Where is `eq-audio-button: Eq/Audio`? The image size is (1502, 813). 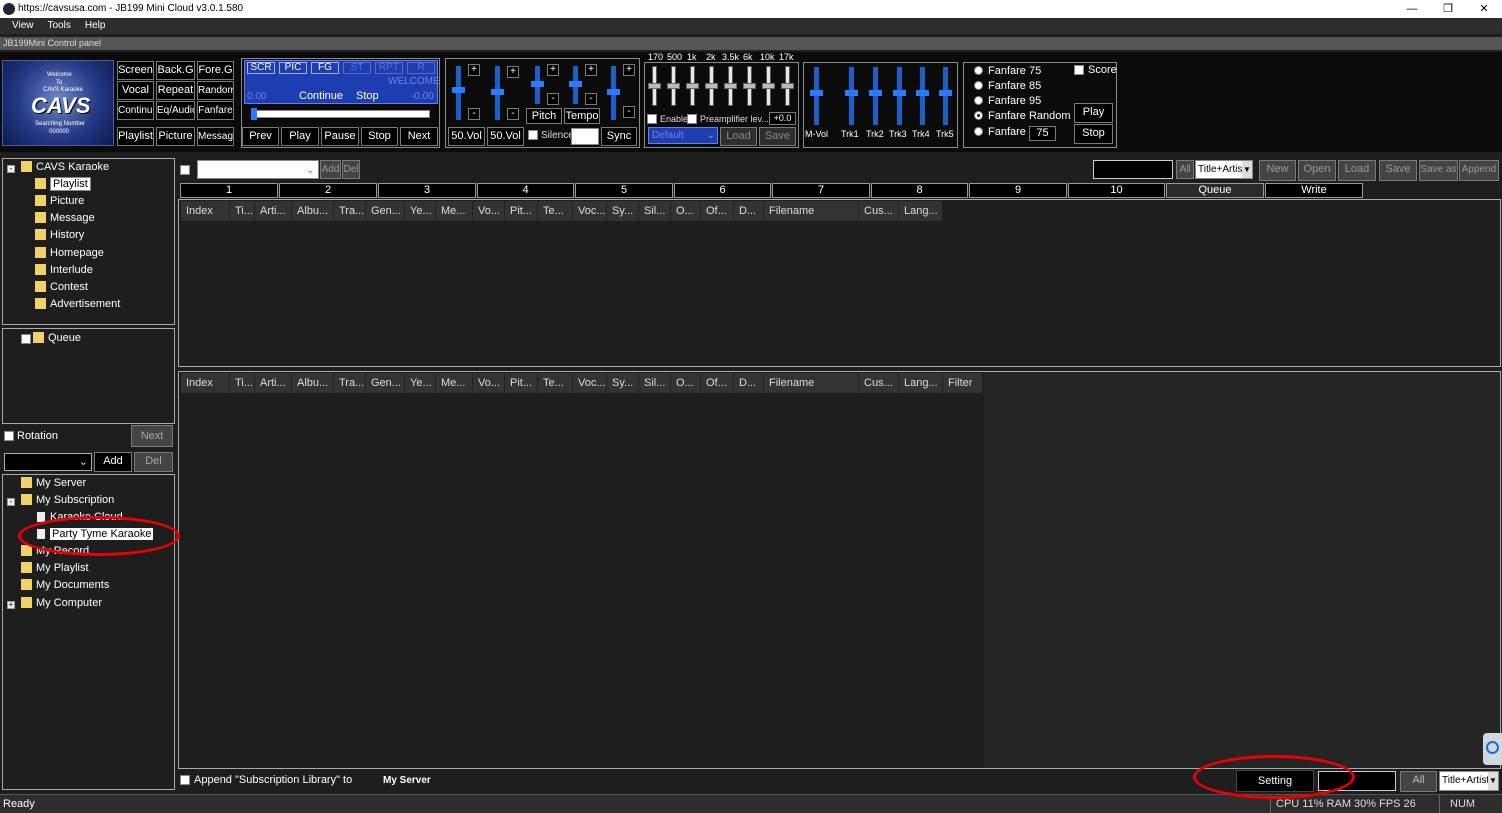 eq-audio-button: Eq/Audio is located at coordinates (175, 110).